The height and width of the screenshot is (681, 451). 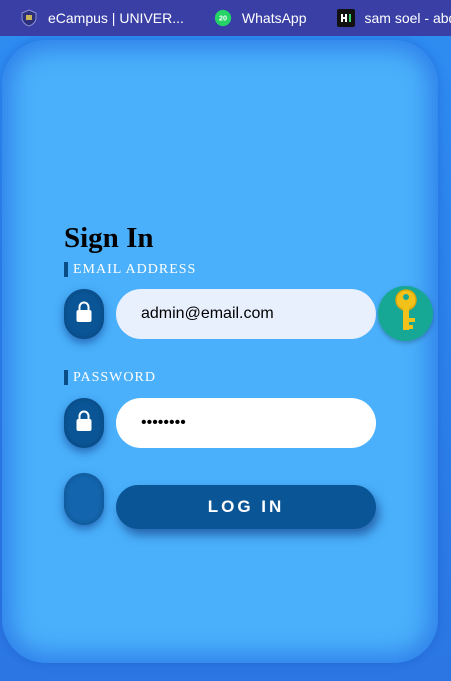 I want to click on password-lock-badge, so click(x=84, y=423).